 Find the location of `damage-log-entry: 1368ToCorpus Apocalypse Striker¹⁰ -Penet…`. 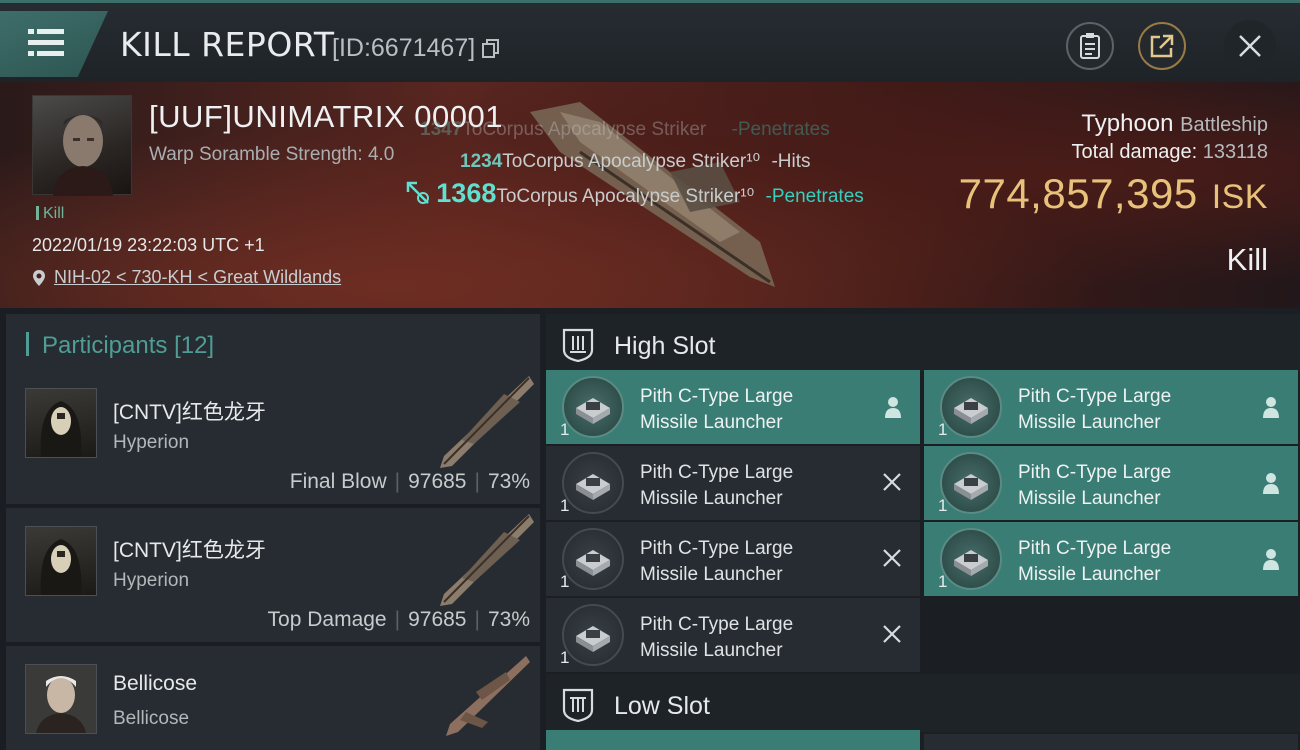

damage-log-entry: 1368ToCorpus Apocalypse Striker¹⁰ -Penet… is located at coordinates (634, 193).